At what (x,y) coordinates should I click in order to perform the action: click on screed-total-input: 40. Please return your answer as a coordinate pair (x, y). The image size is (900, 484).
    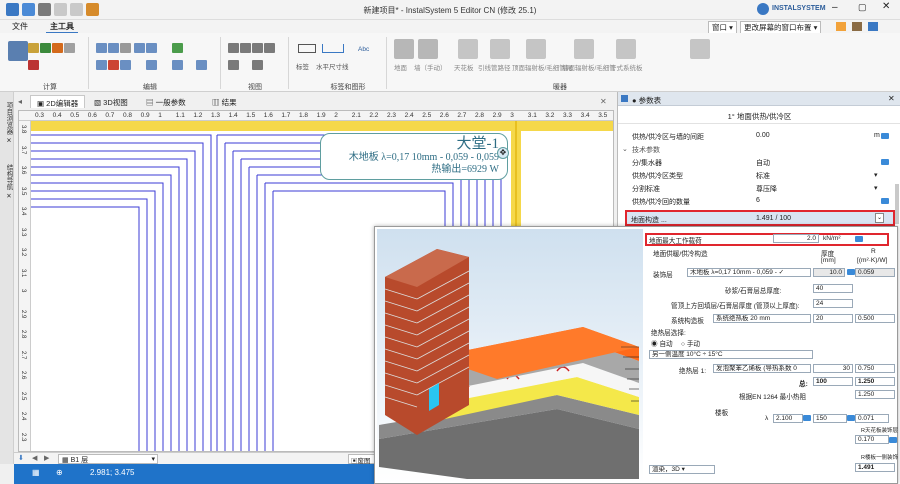
    Looking at the image, I should click on (833, 288).